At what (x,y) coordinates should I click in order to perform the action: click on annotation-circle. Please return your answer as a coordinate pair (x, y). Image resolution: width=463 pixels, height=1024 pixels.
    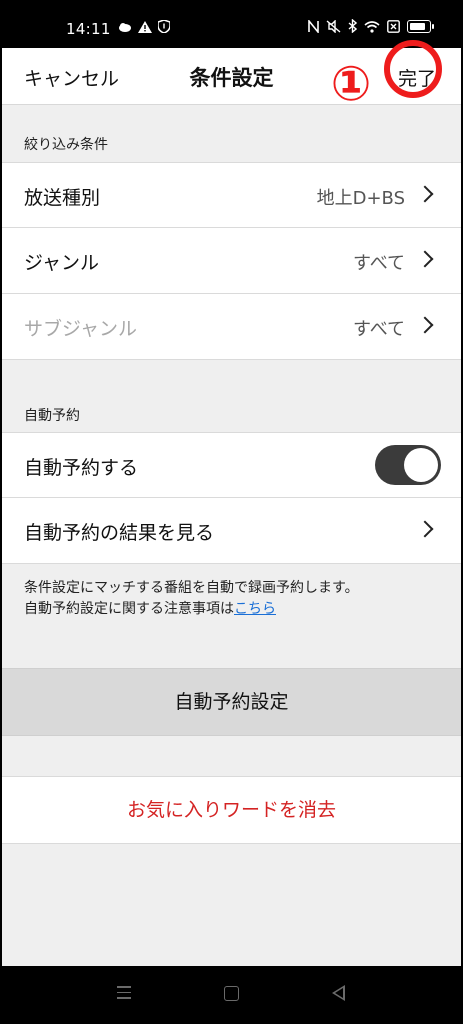
    Looking at the image, I should click on (413, 69).